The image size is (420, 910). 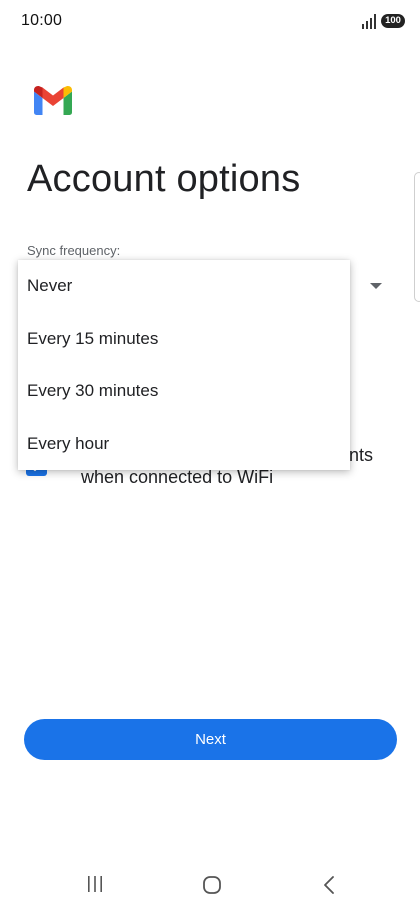 I want to click on home-icon, so click(x=212, y=885).